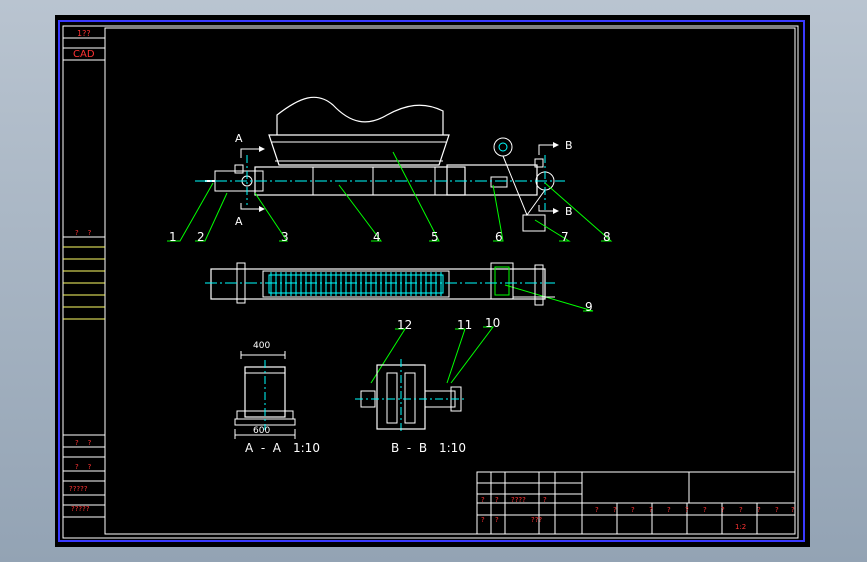 This screenshot has width=867, height=562. What do you see at coordinates (263, 448) in the screenshot?
I see `section-a-caption: A - A` at bounding box center [263, 448].